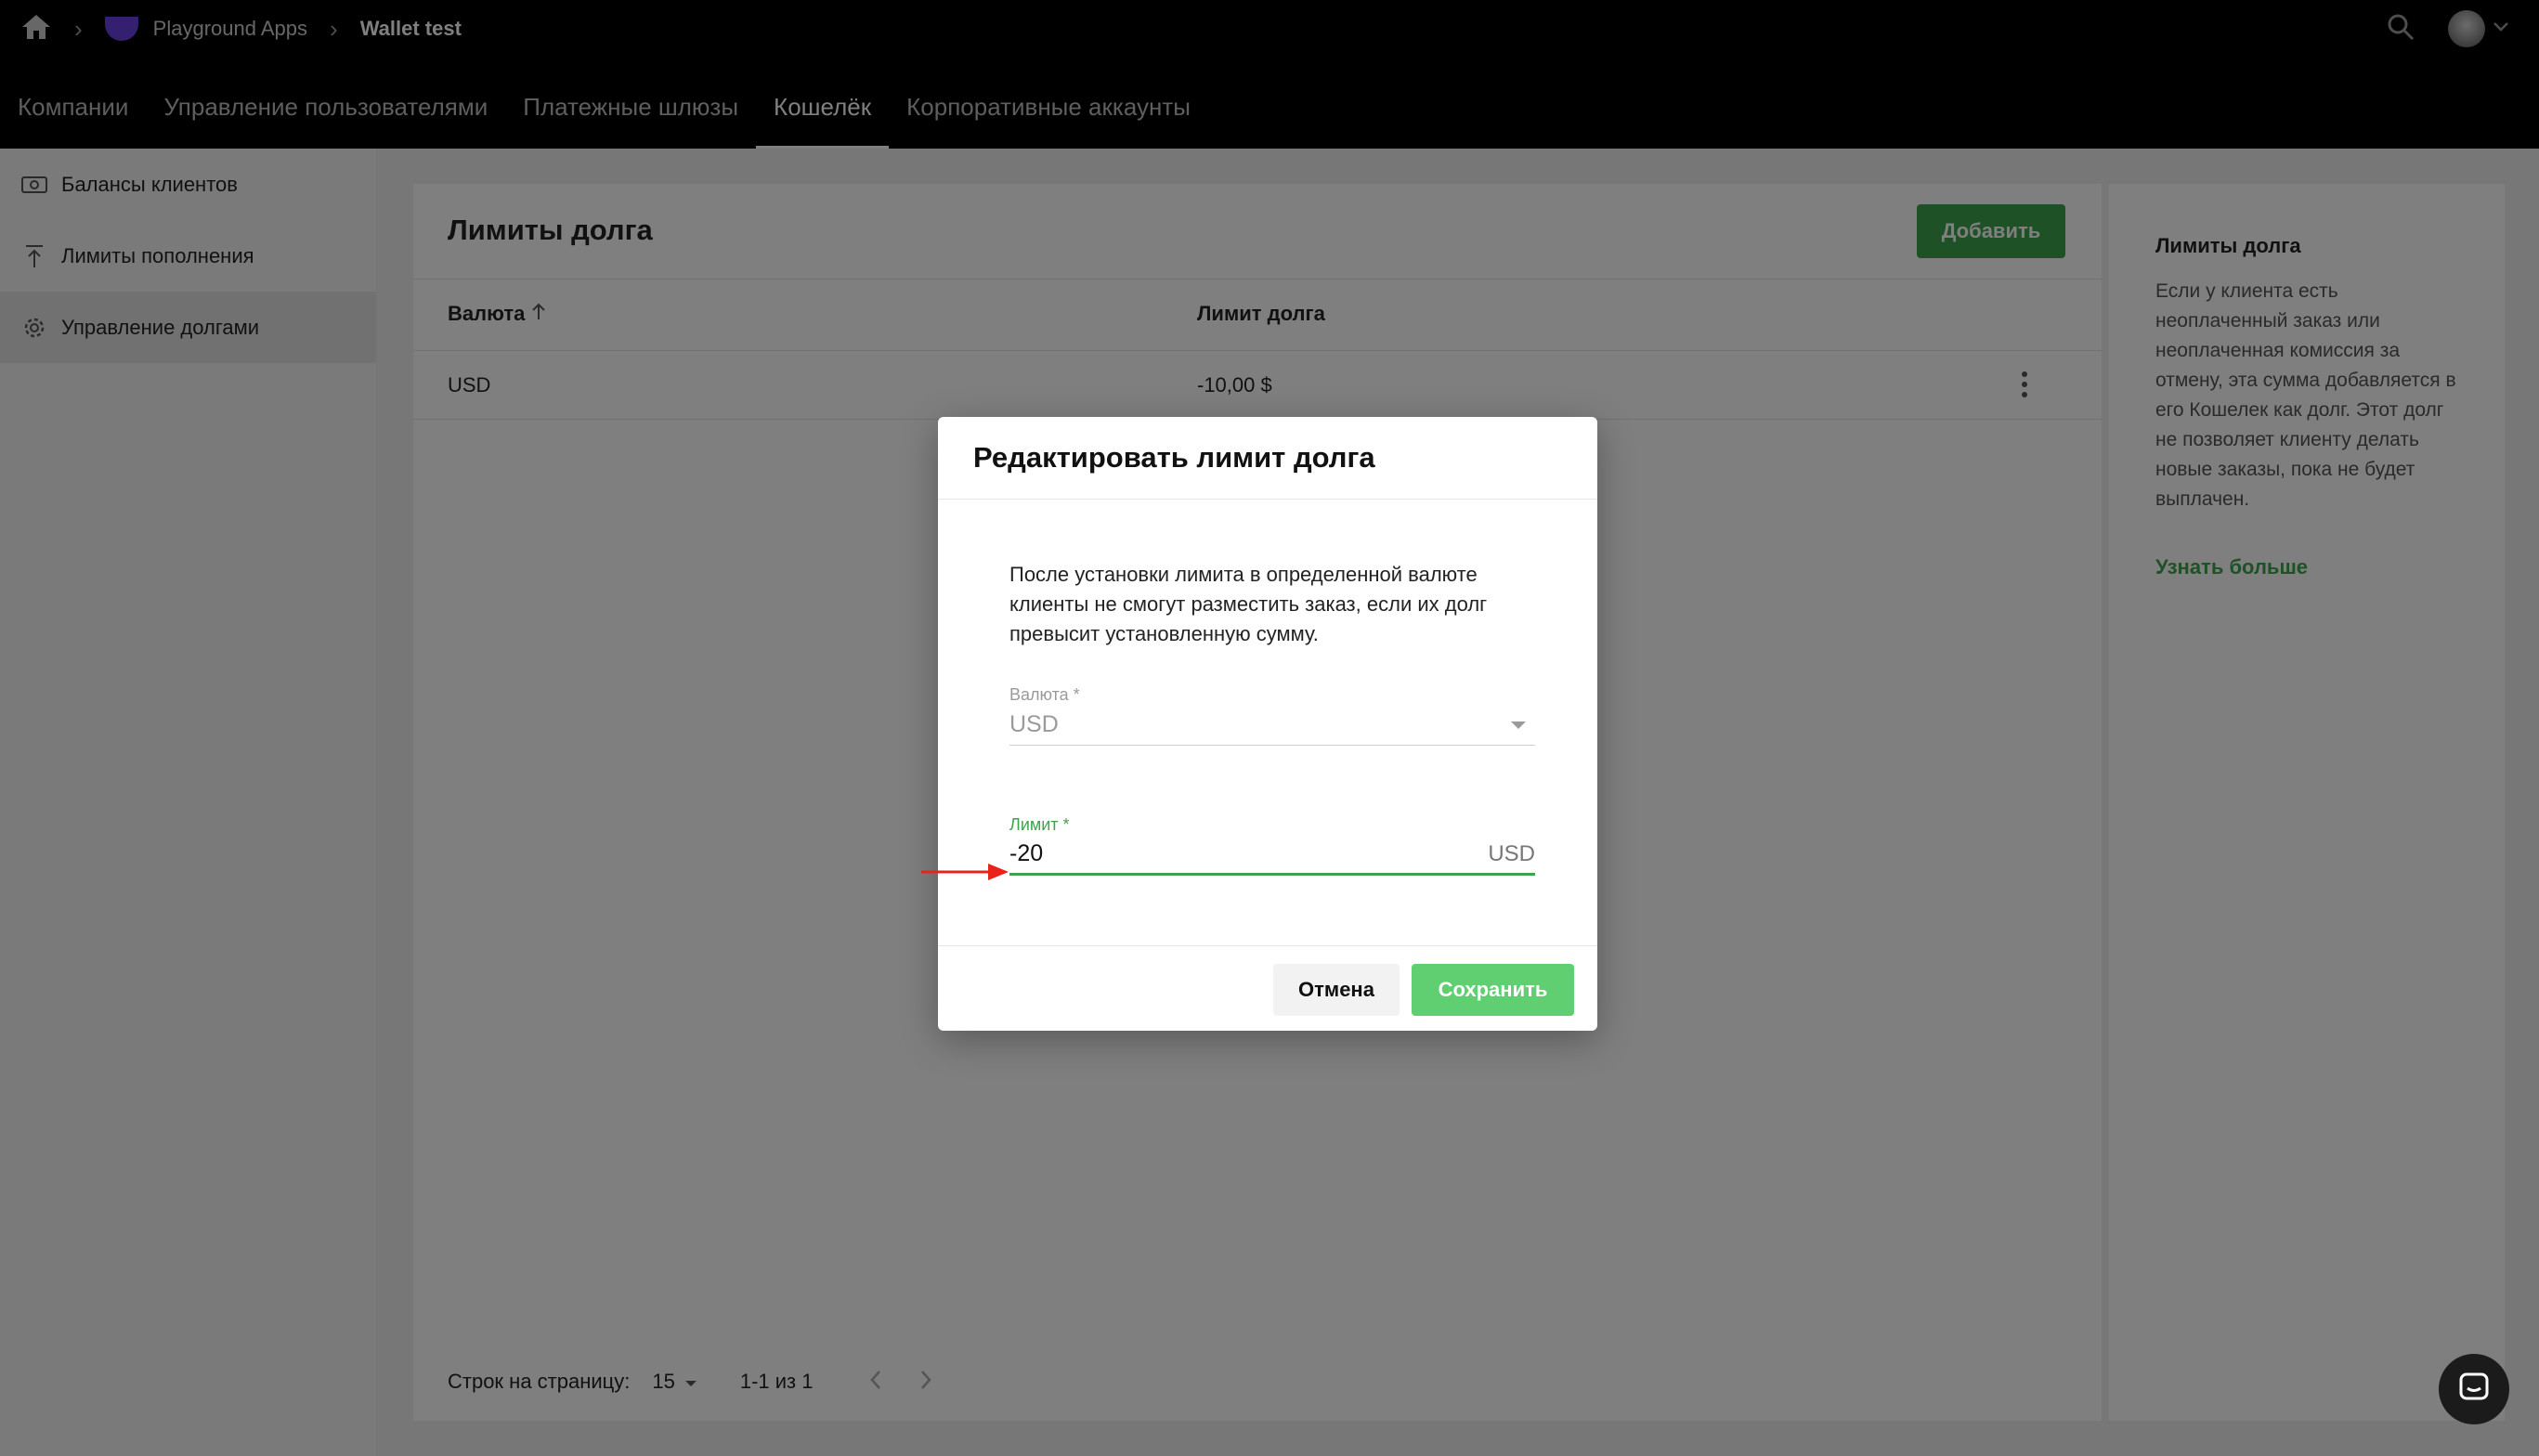 This screenshot has height=1456, width=2539. Describe the element at coordinates (1493, 990) in the screenshot. I see `save-button: Сохранить` at that location.